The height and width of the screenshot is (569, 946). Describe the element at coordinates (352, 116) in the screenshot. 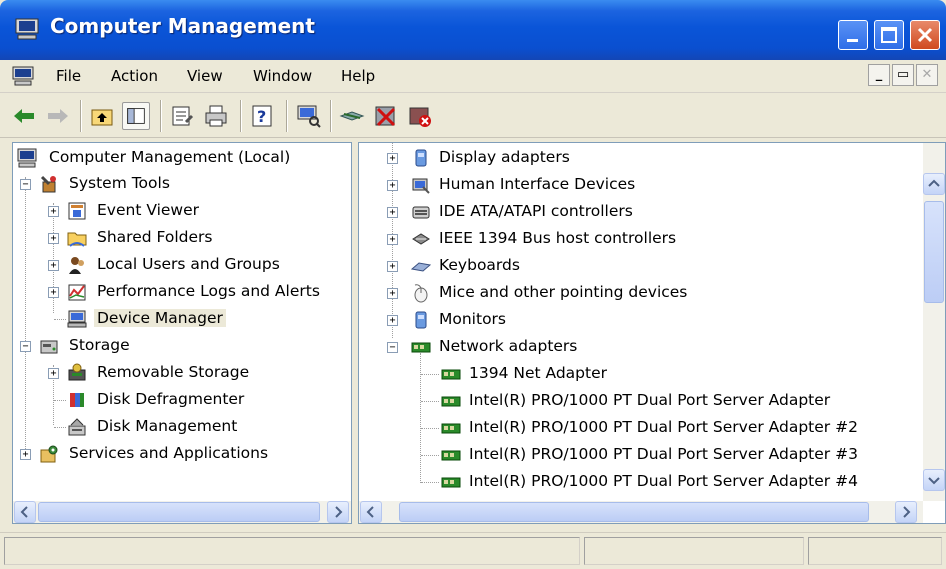

I see `update-driver-icon` at that location.